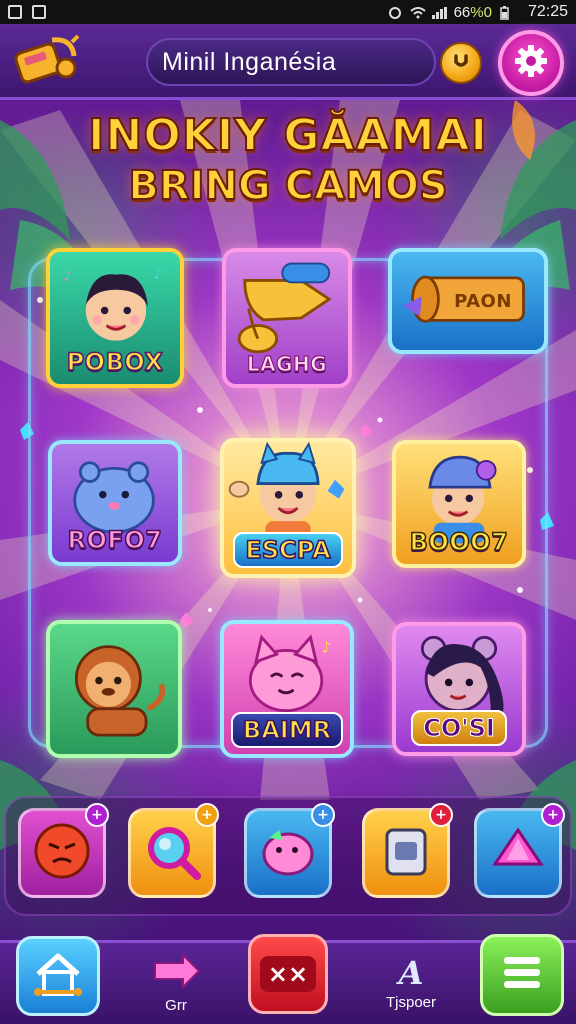 Image resolution: width=576 pixels, height=1024 pixels. What do you see at coordinates (287, 363) in the screenshot?
I see `tile-label: LAGHG` at bounding box center [287, 363].